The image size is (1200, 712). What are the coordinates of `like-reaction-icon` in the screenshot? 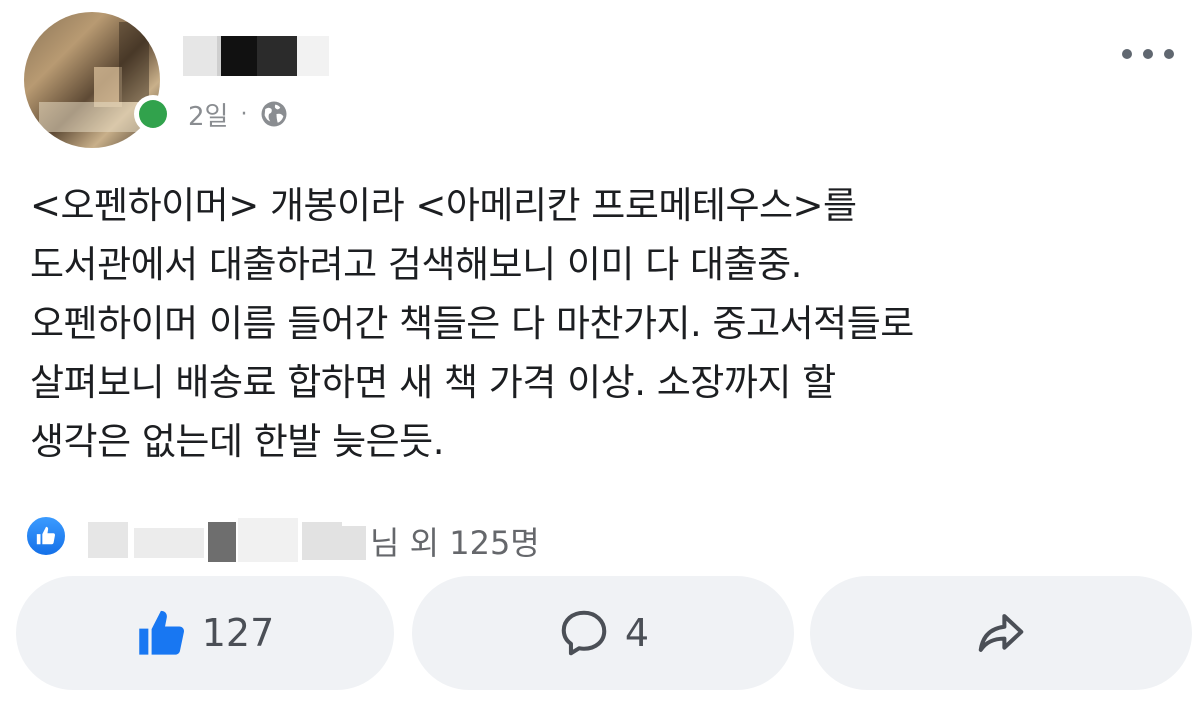 It's located at (46, 536).